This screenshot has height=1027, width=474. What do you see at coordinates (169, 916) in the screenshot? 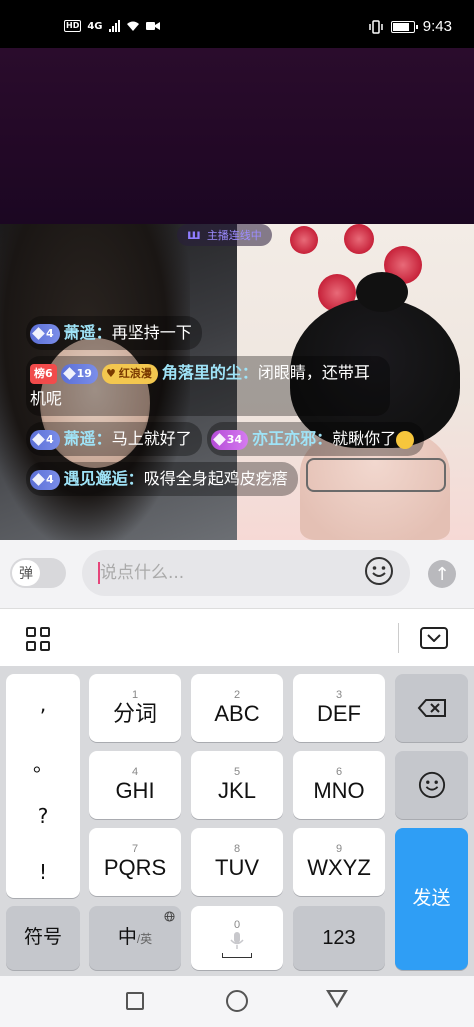
I see `globe-icon` at bounding box center [169, 916].